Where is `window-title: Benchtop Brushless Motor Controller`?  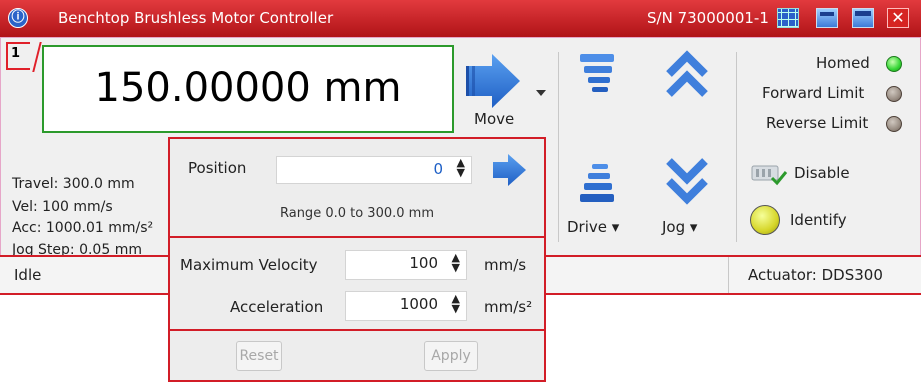
window-title: Benchtop Brushless Motor Controller is located at coordinates (196, 18).